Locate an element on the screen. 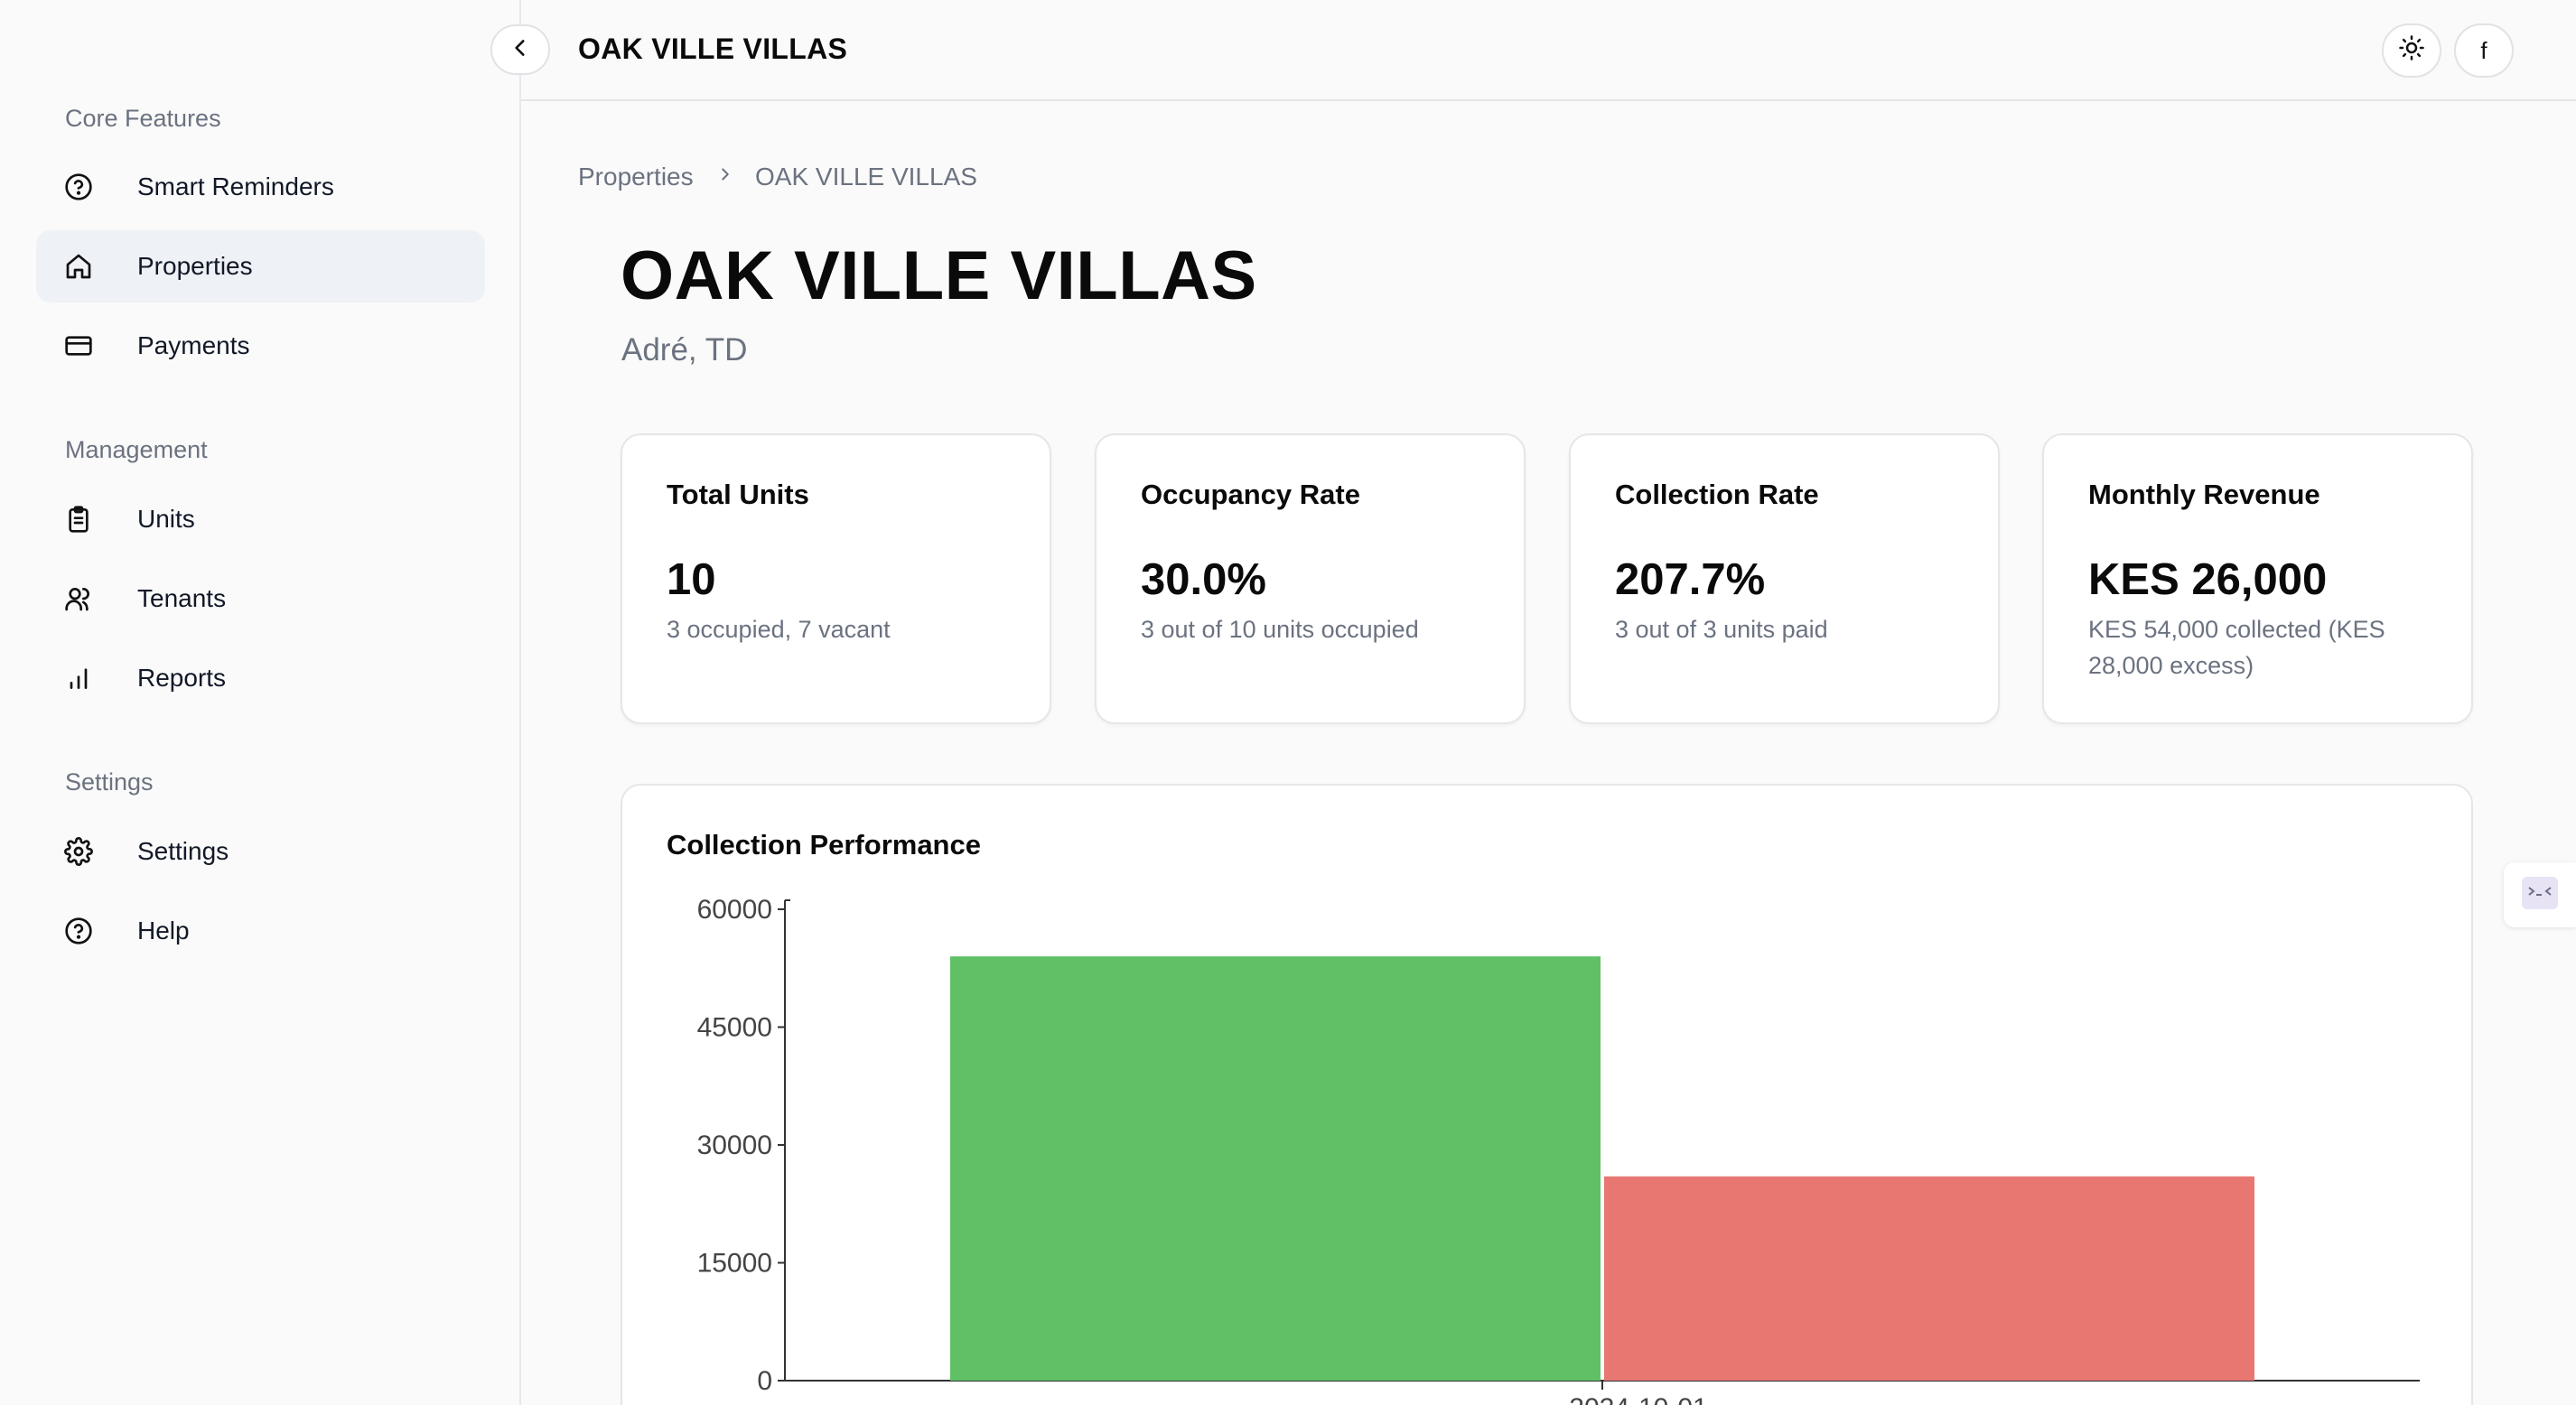  theme-toggle-button is located at coordinates (2411, 50).